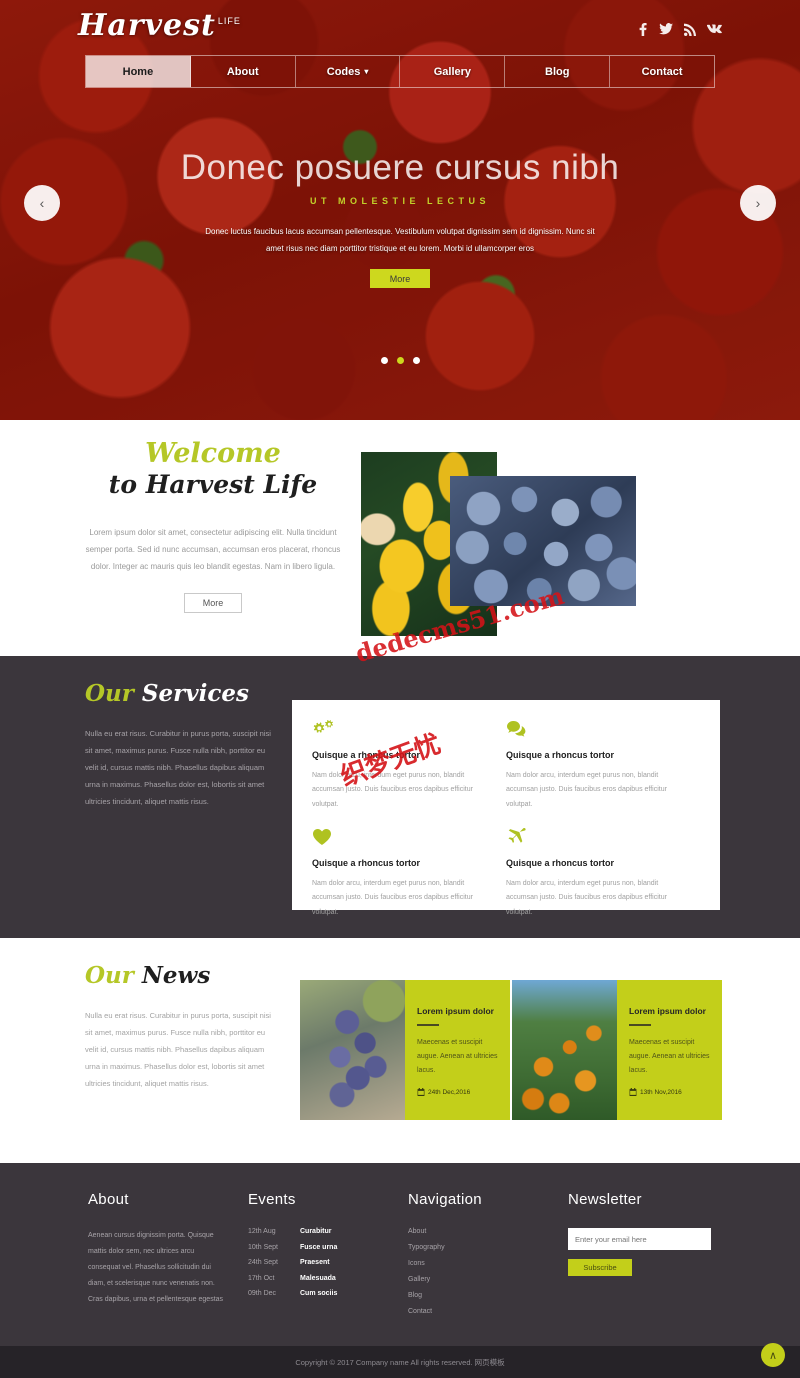 The image size is (800, 1378). I want to click on footer-navigation-title: Navigation, so click(445, 1199).